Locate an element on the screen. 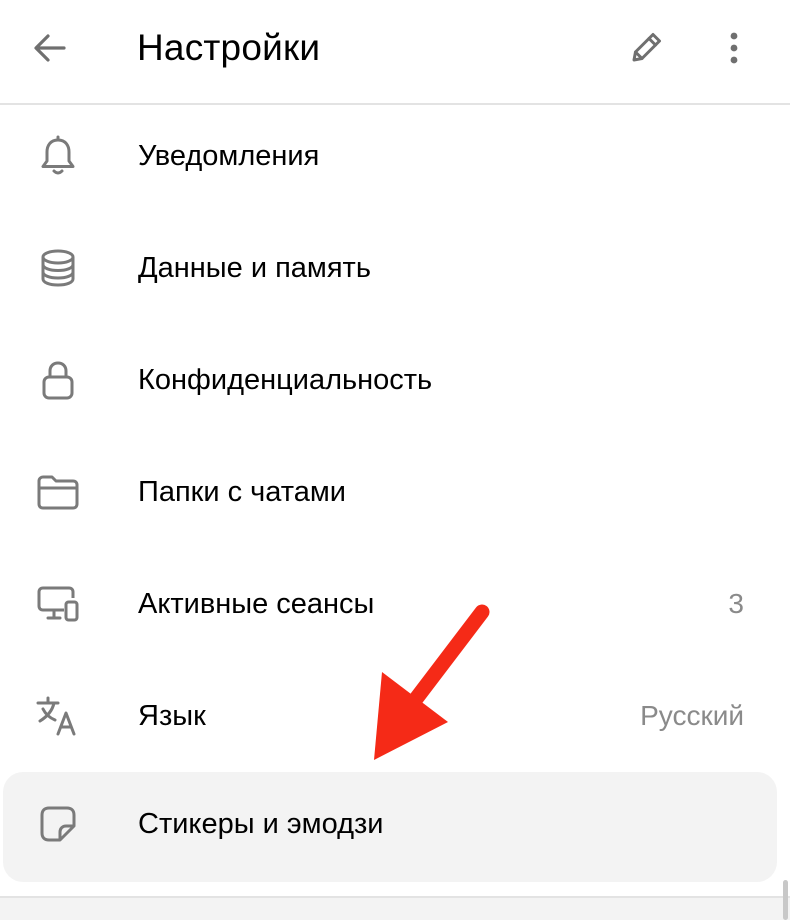 The image size is (790, 920). arrow-left-icon is located at coordinates (50, 48).